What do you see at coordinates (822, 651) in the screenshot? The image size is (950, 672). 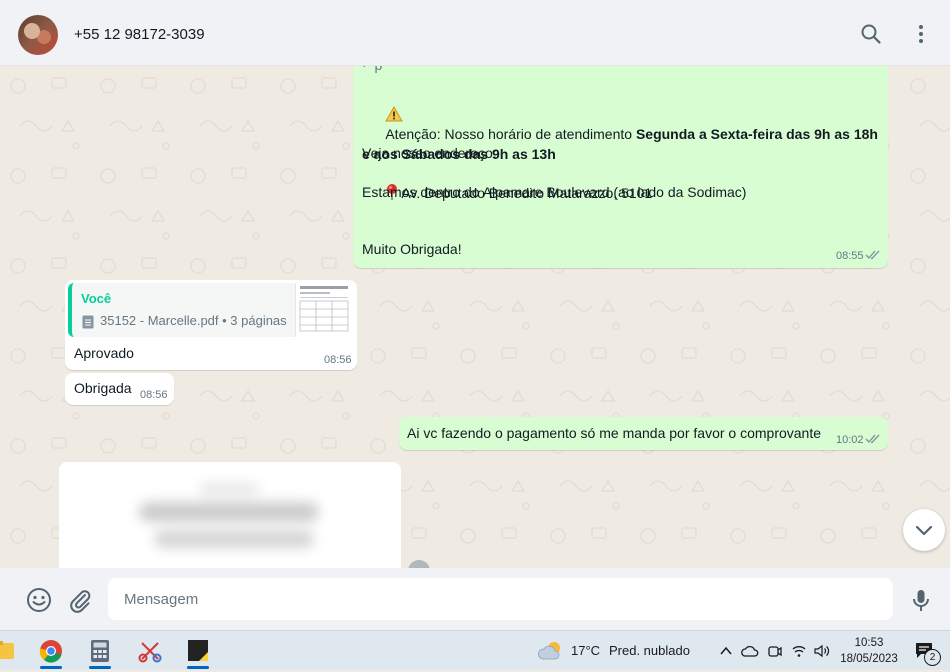 I see `volume-icon` at bounding box center [822, 651].